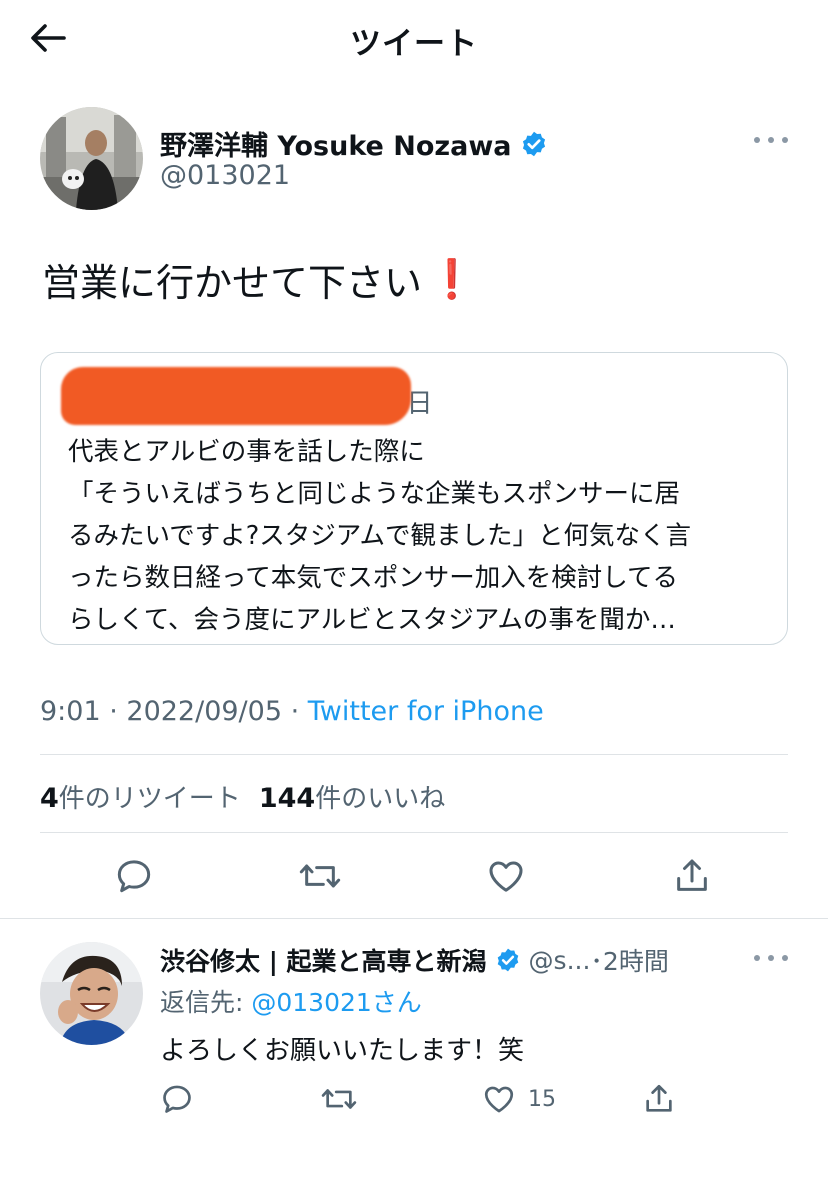  Describe the element at coordinates (374, 494) in the screenshot. I see `quote-line: 「そういえばうちと同じような企業もスポンサーに居` at that location.